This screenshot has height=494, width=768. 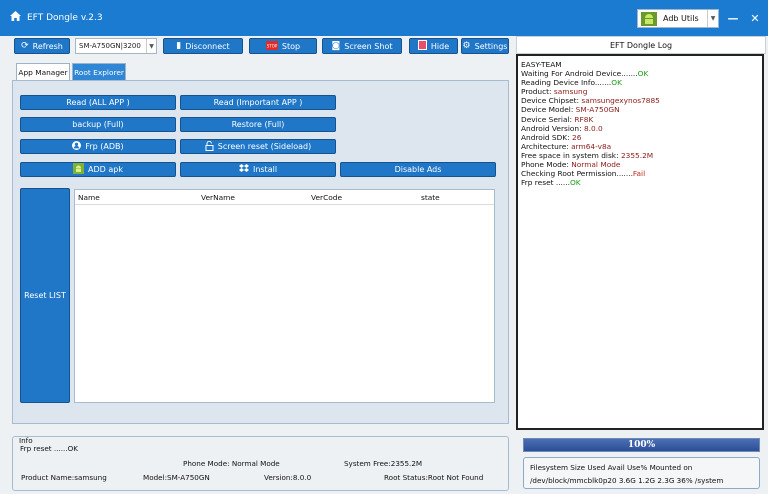 What do you see at coordinates (288, 477) in the screenshot?
I see `info-version: Version:8.0.0` at bounding box center [288, 477].